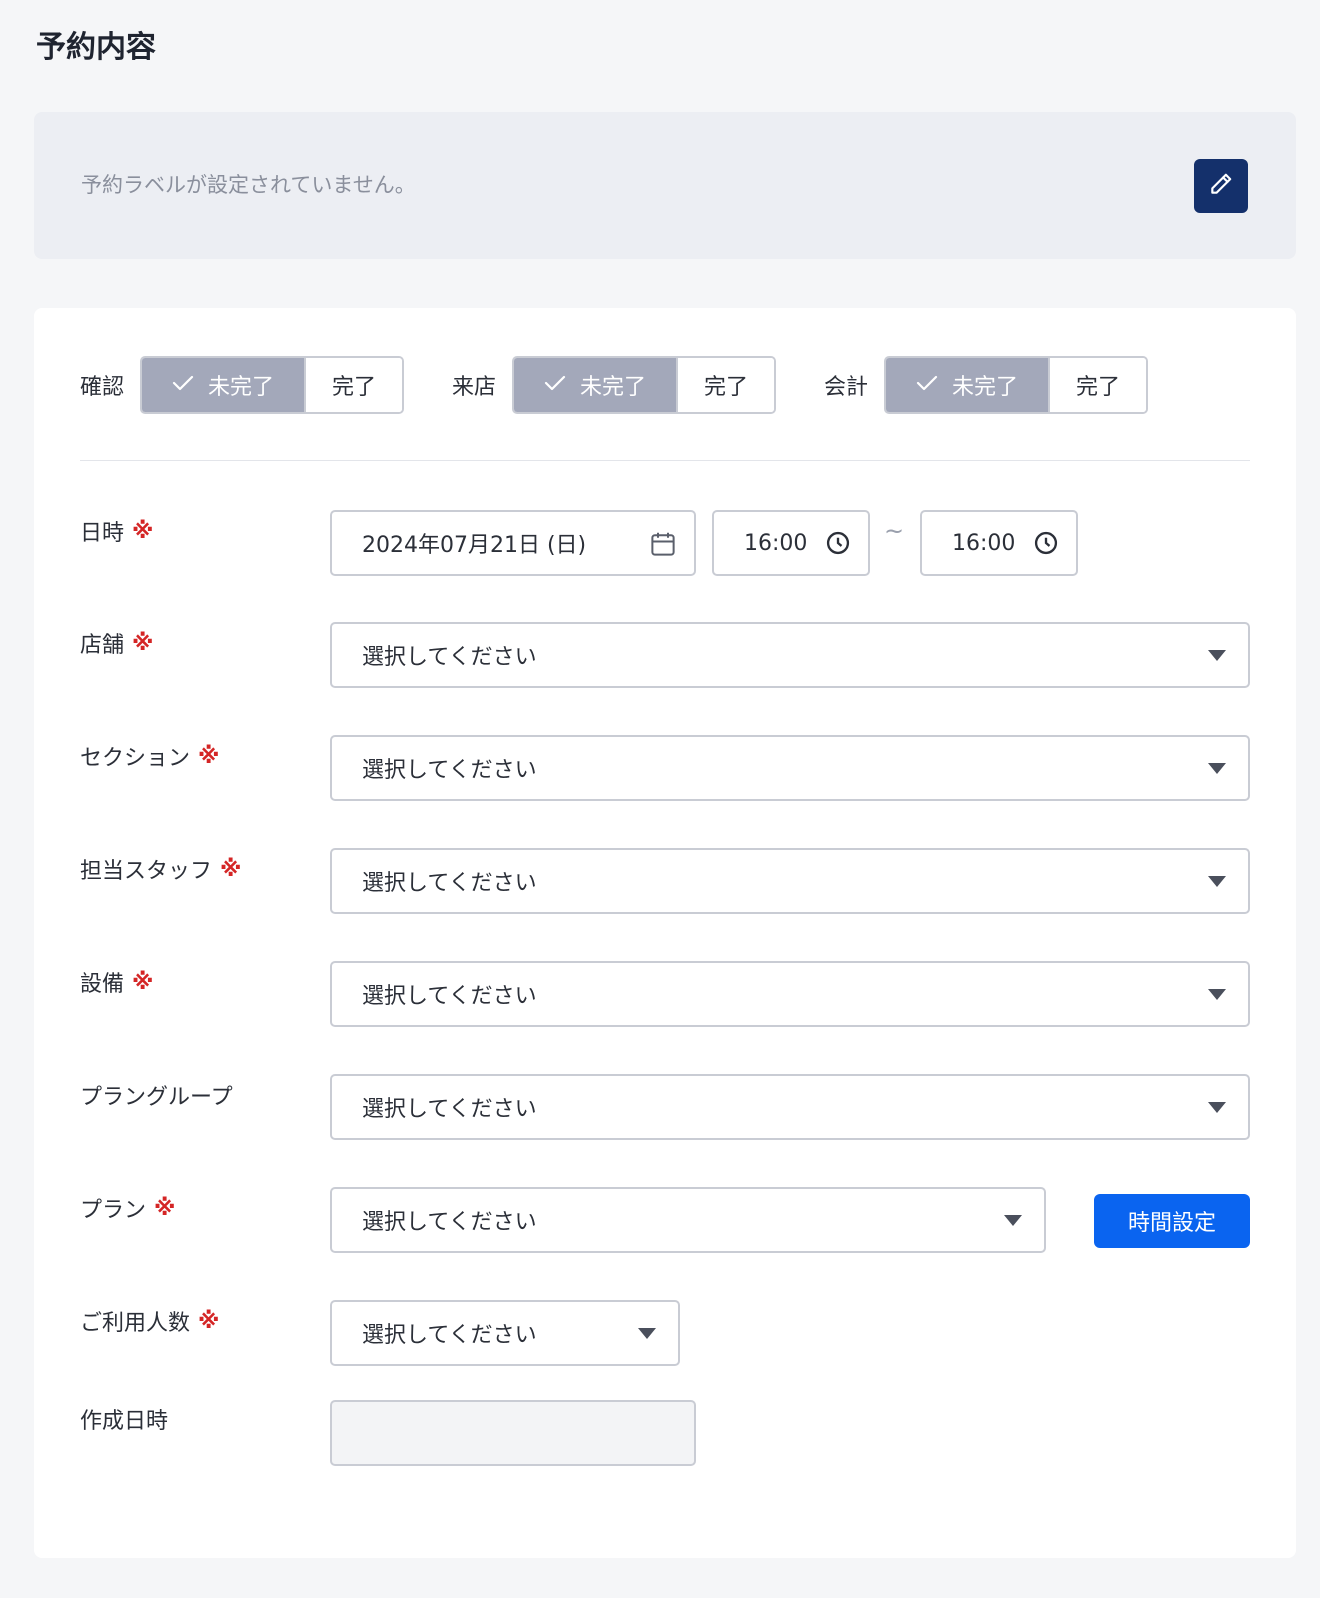 The image size is (1320, 1598). Describe the element at coordinates (776, 543) in the screenshot. I see `start-time-value: 16:00` at that location.